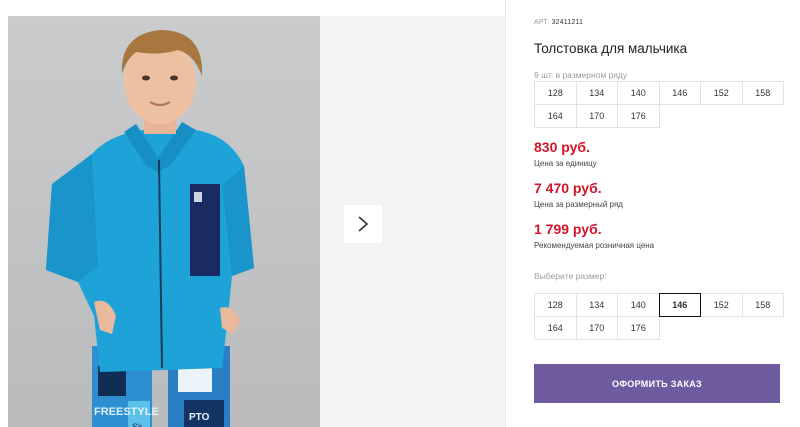  Describe the element at coordinates (562, 147) in the screenshot. I see `unit-price: 830 руб.` at that location.